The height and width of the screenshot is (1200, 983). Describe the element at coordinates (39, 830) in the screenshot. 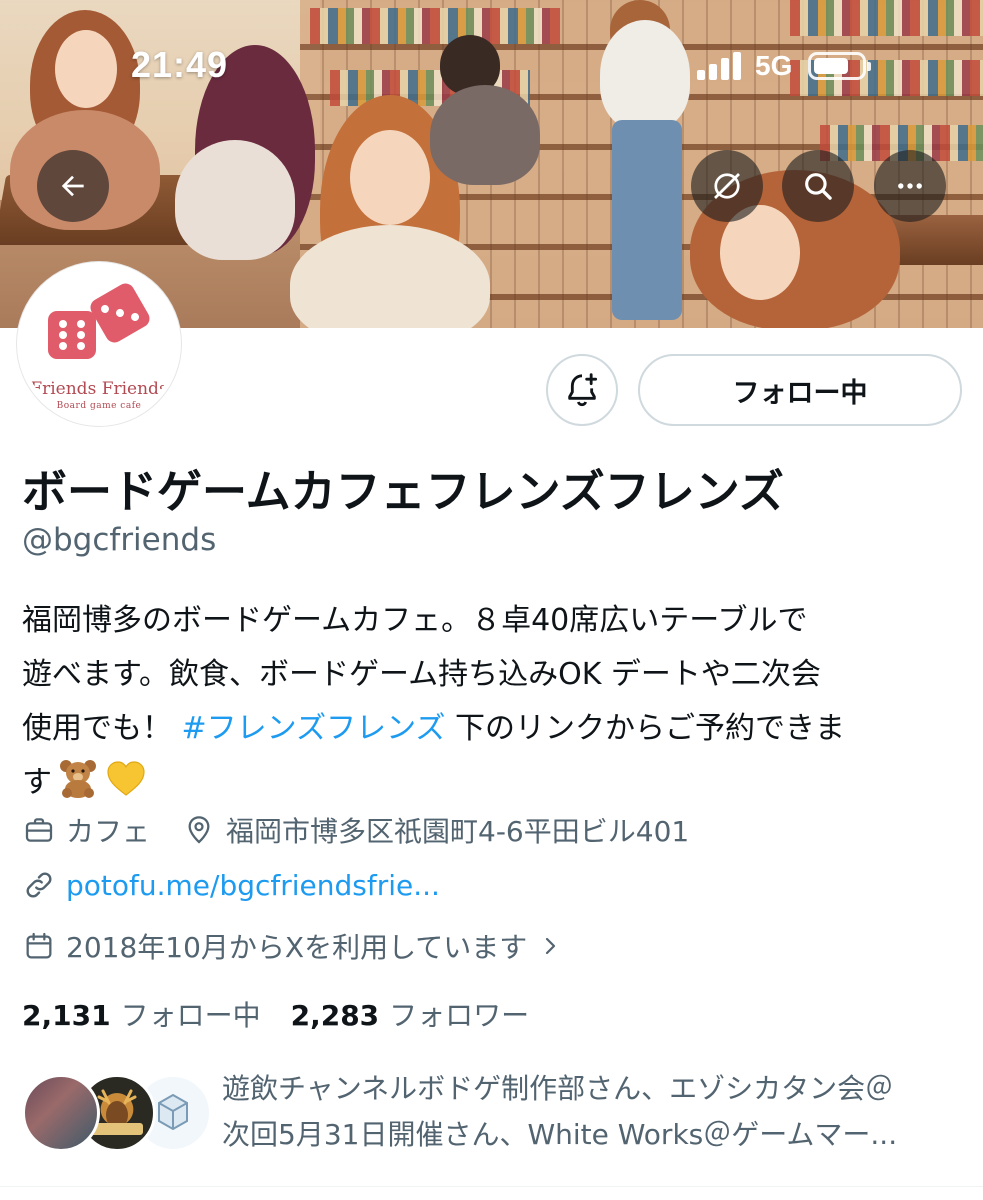

I see `briefcase-icon` at that location.